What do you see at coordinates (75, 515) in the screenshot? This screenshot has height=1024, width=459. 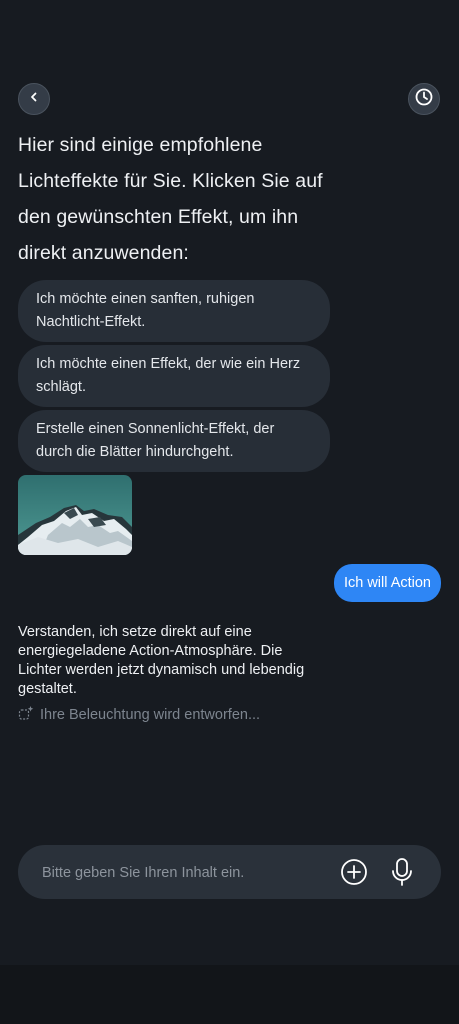 I see `mountain-image-thumbnail` at bounding box center [75, 515].